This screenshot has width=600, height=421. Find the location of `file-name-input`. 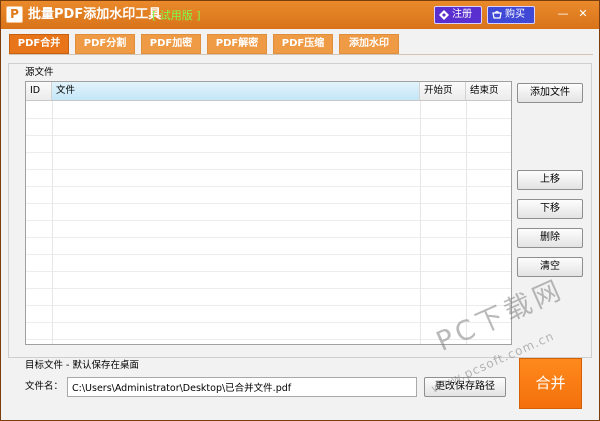

file-name-input is located at coordinates (242, 387).